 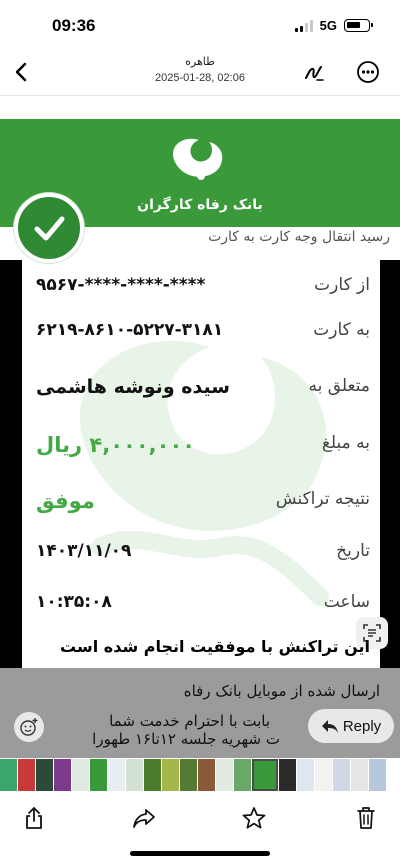 I want to click on reply-button: Reply, so click(x=351, y=726).